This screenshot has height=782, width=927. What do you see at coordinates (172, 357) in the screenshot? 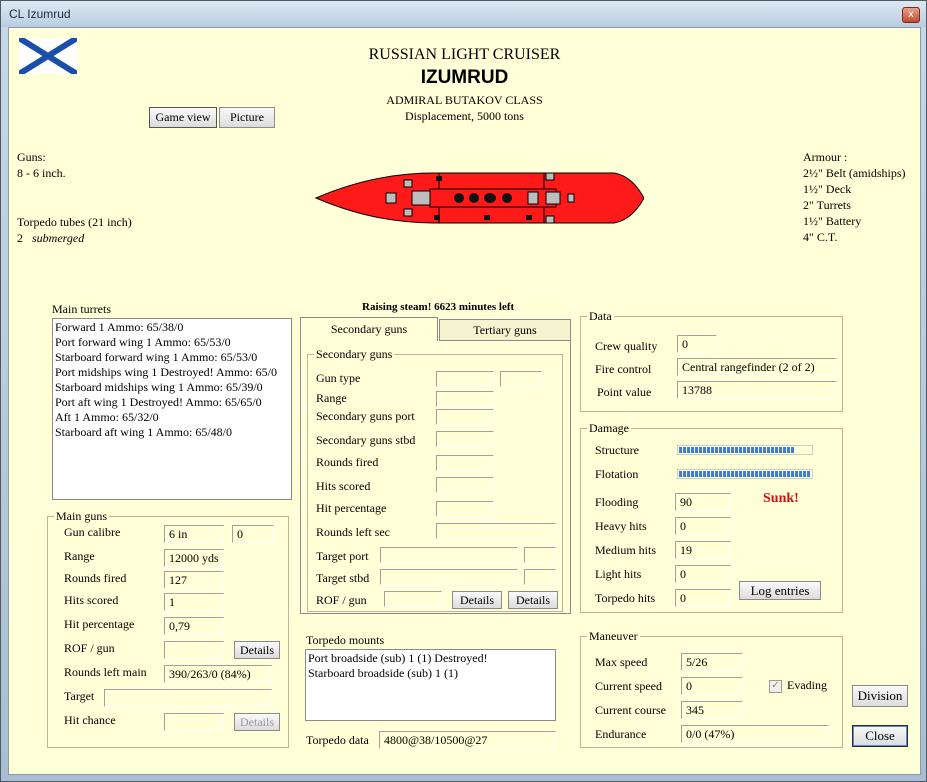
I see `list-item: Starboard forward wing 1 Ammo: 65/53/0` at bounding box center [172, 357].